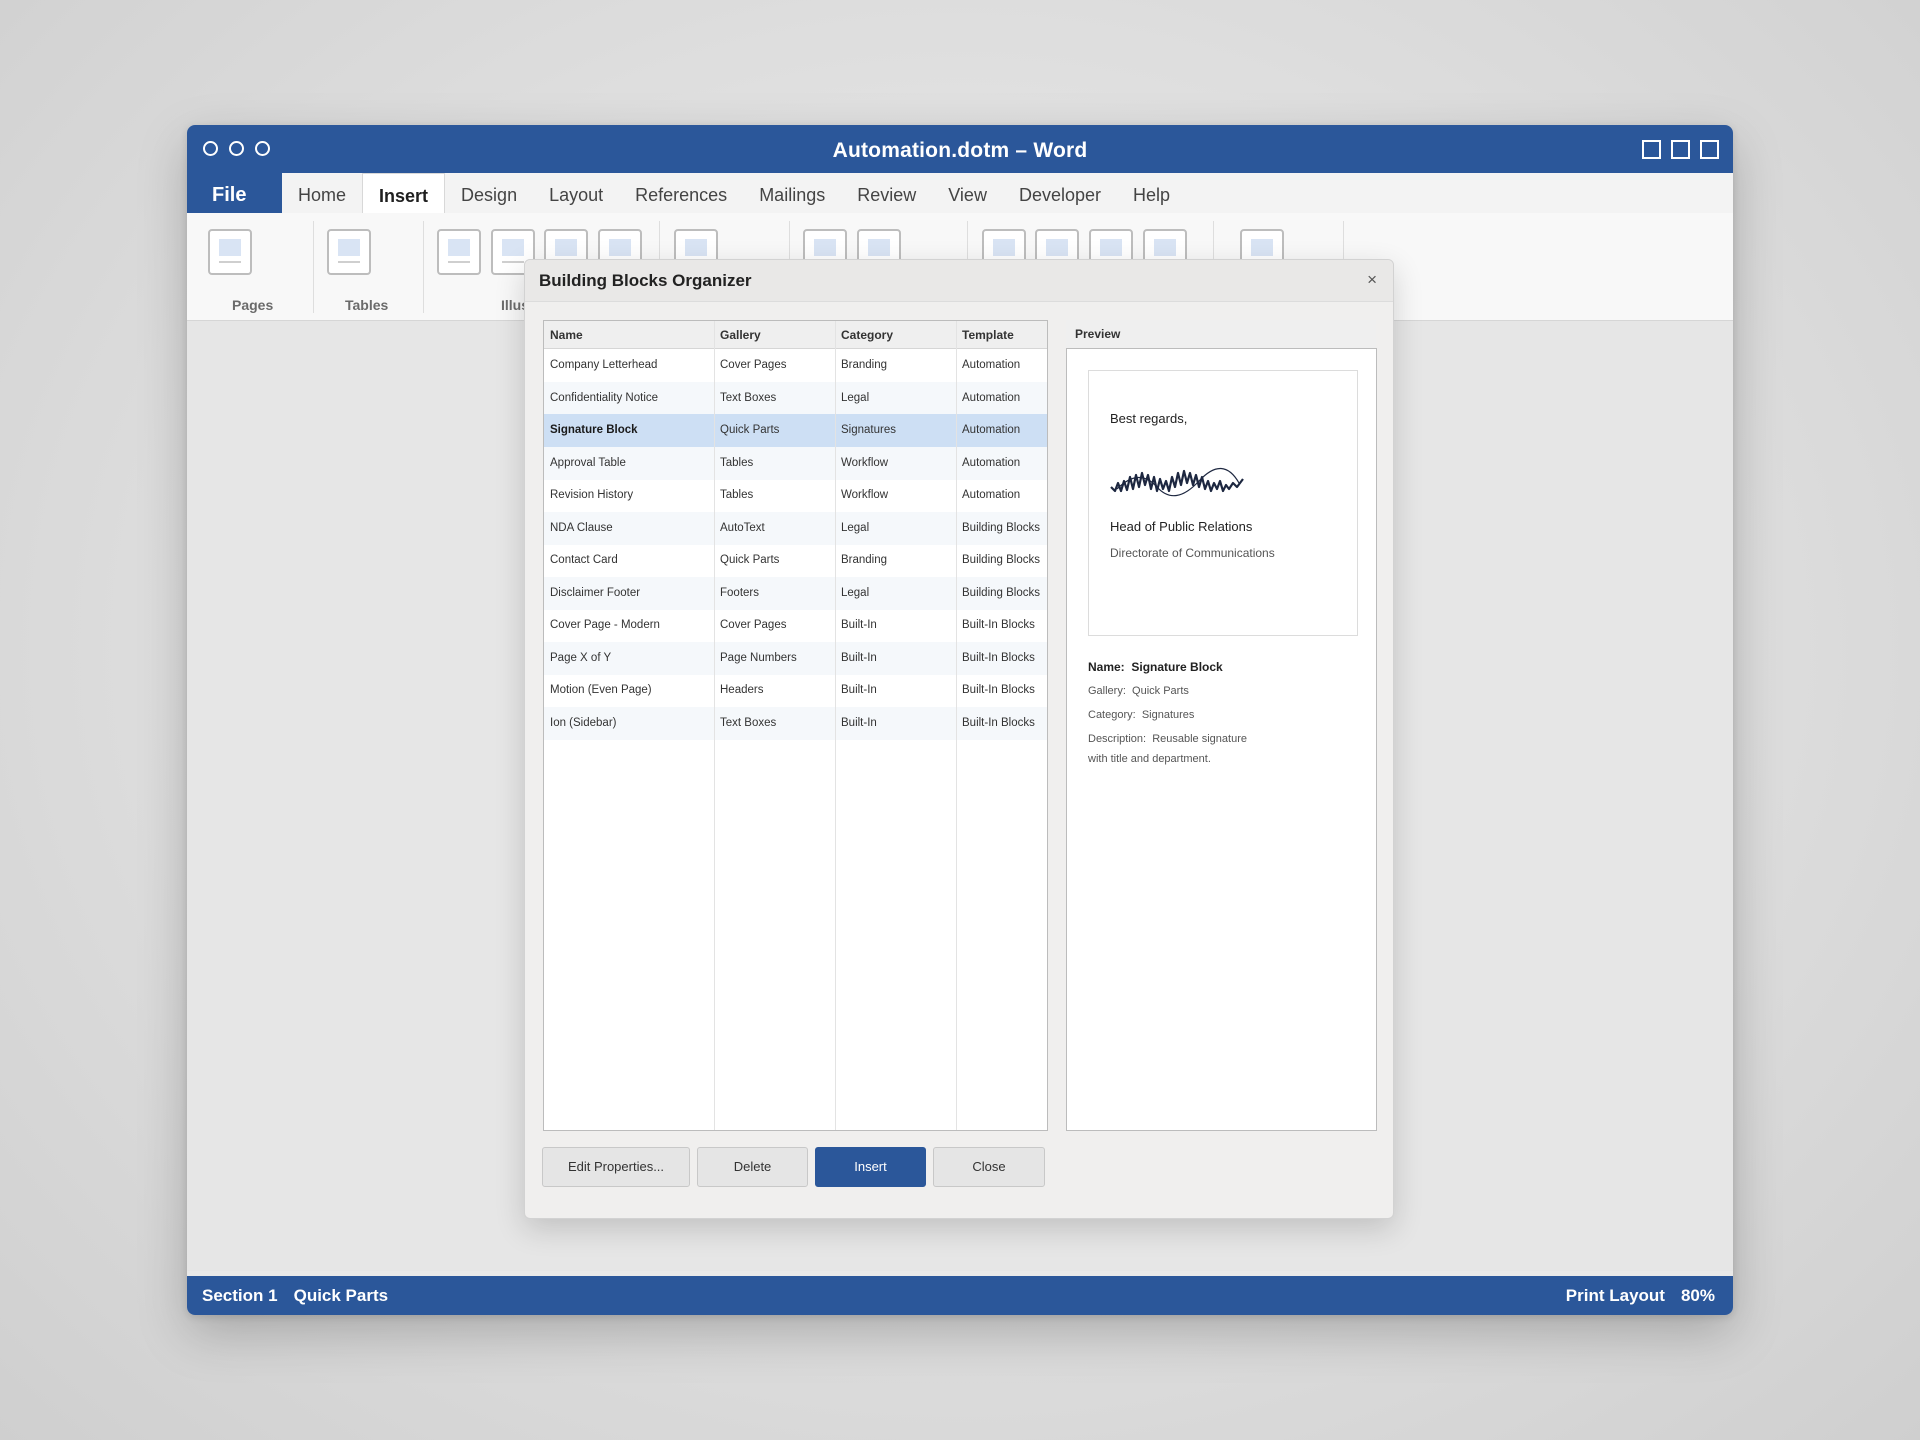 This screenshot has width=1920, height=1440. What do you see at coordinates (681, 193) in the screenshot?
I see `tab-references: References` at bounding box center [681, 193].